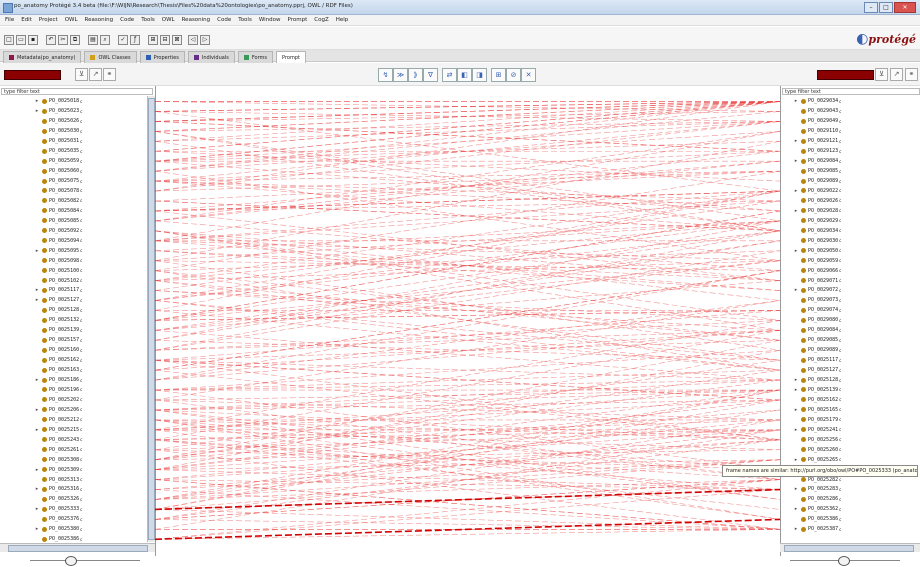  What do you see at coordinates (850, 429) in the screenshot?
I see `right-class-row: ▸ PO_0025241 c` at bounding box center [850, 429].